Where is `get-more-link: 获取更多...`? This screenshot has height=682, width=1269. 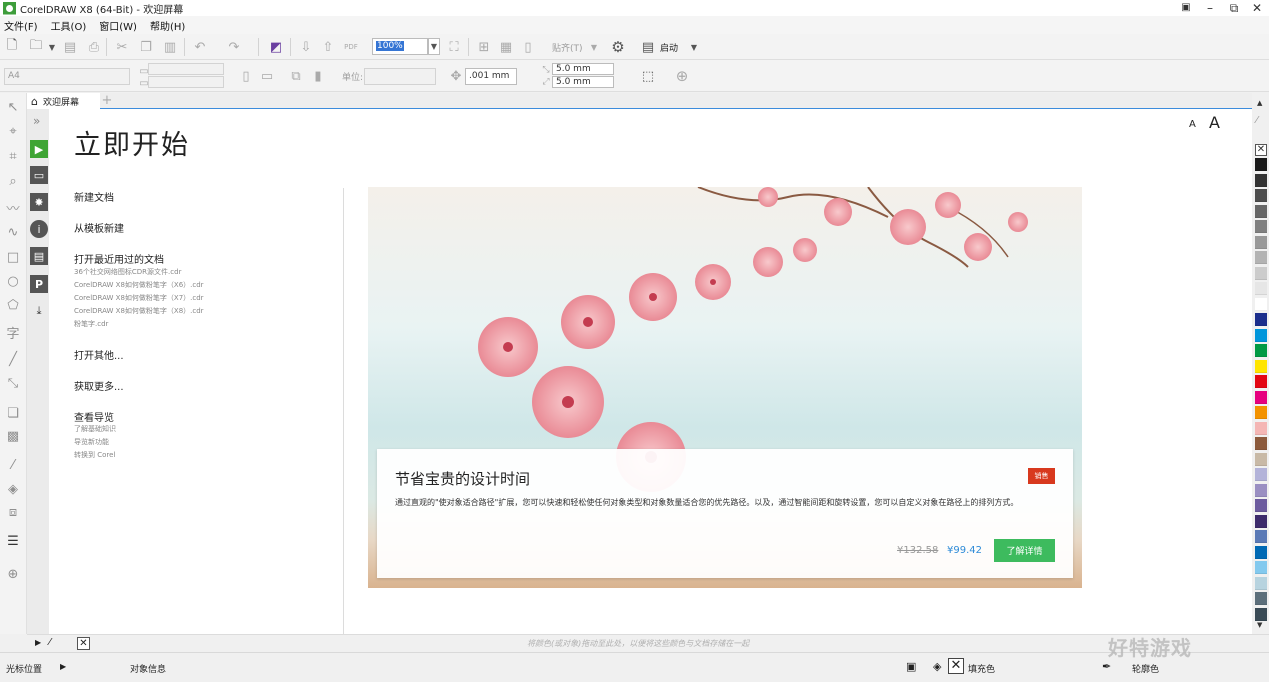
get-more-link: 获取更多... is located at coordinates (99, 385).